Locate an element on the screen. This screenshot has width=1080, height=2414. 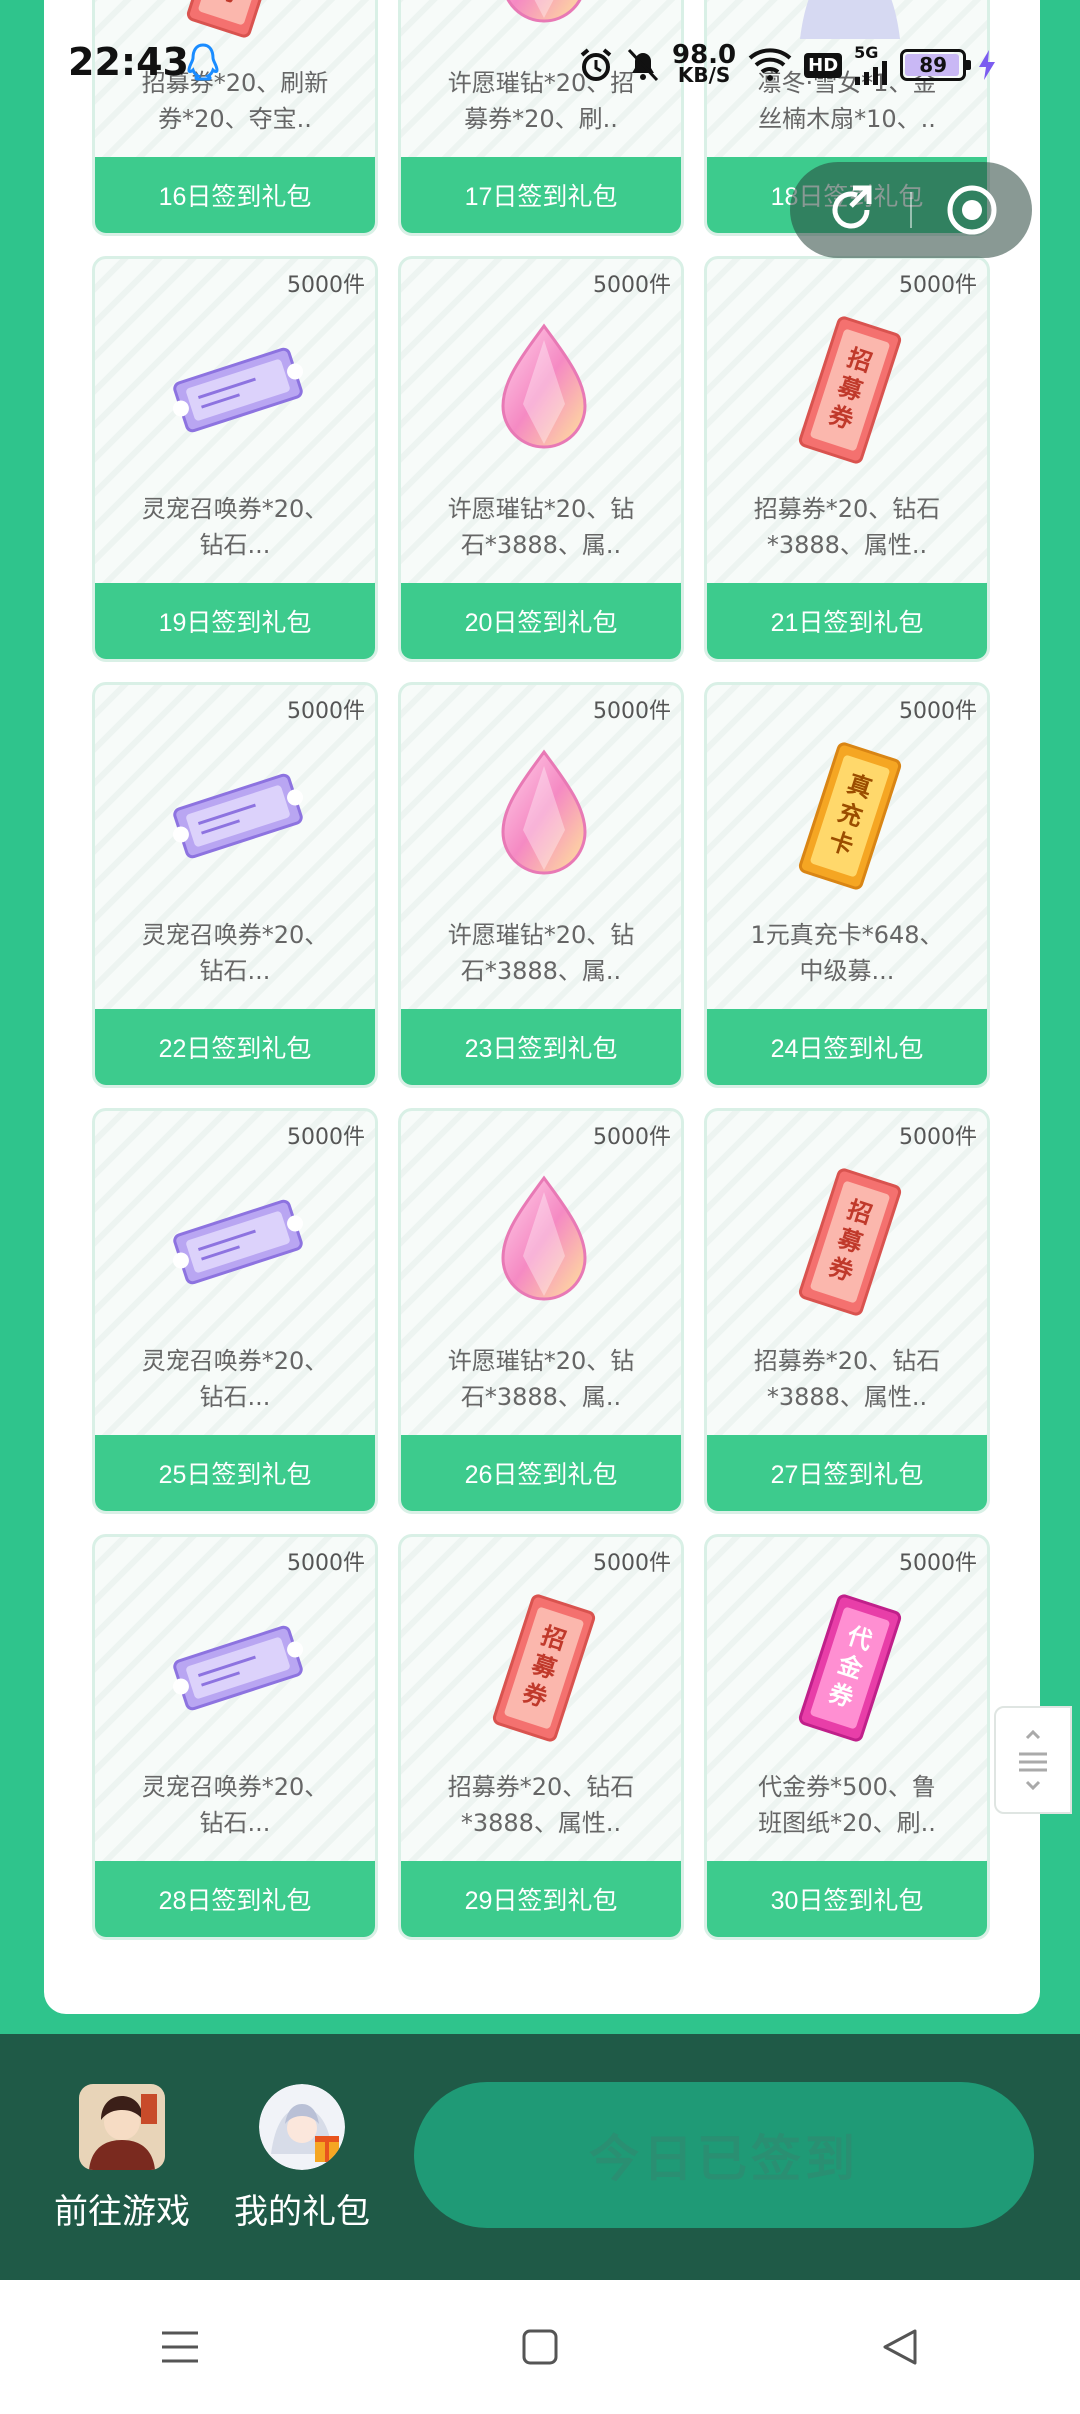
my-gifts-avatar-icon is located at coordinates (302, 2127).